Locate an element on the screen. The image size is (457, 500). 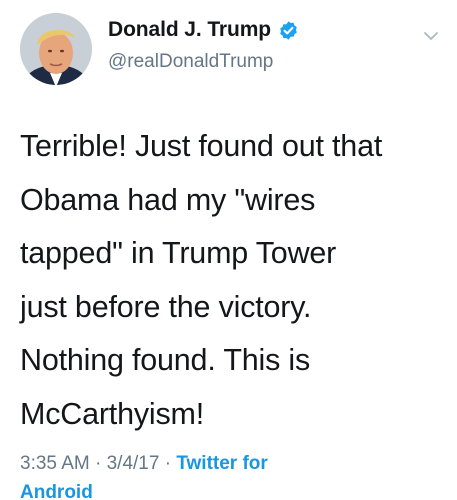
tweet-source-link: Twitter for is located at coordinates (221, 463).